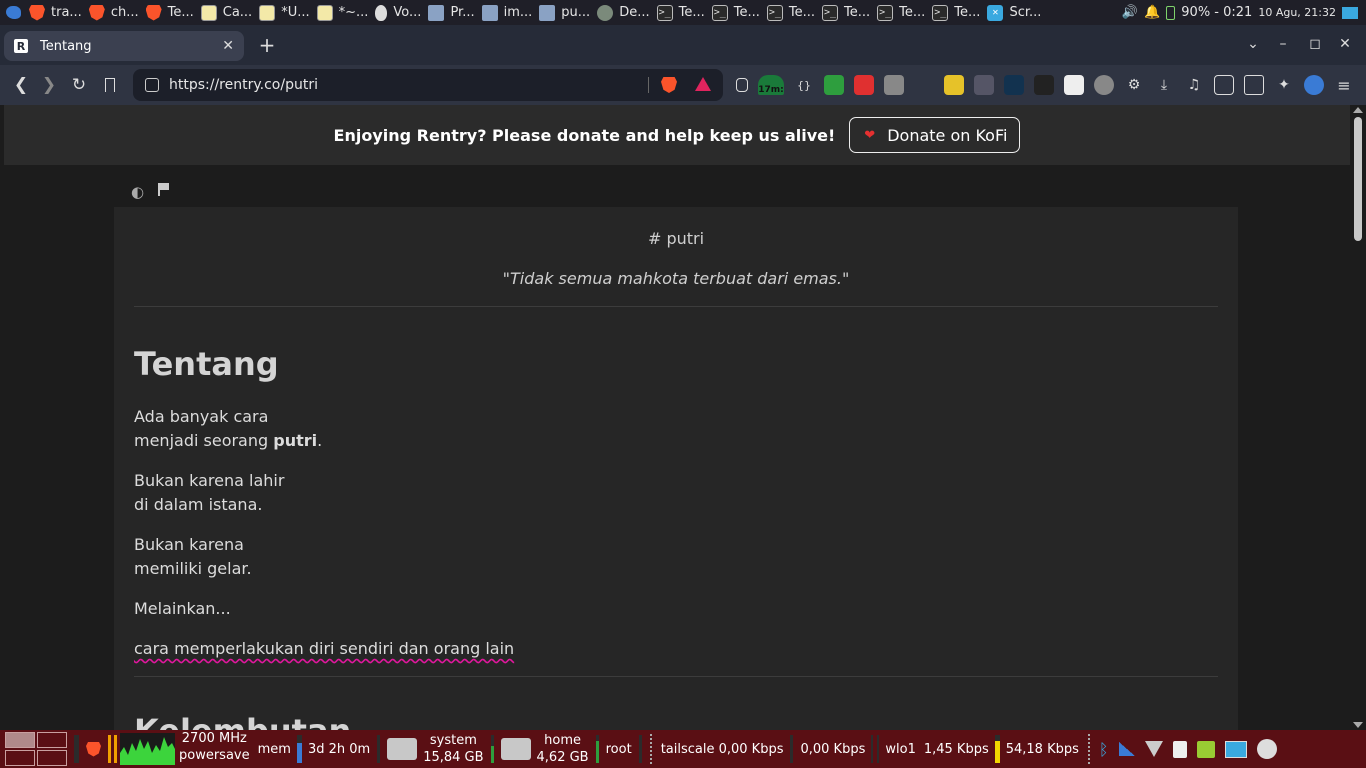  I want to click on media-music-icon: ♫, so click(1194, 85).